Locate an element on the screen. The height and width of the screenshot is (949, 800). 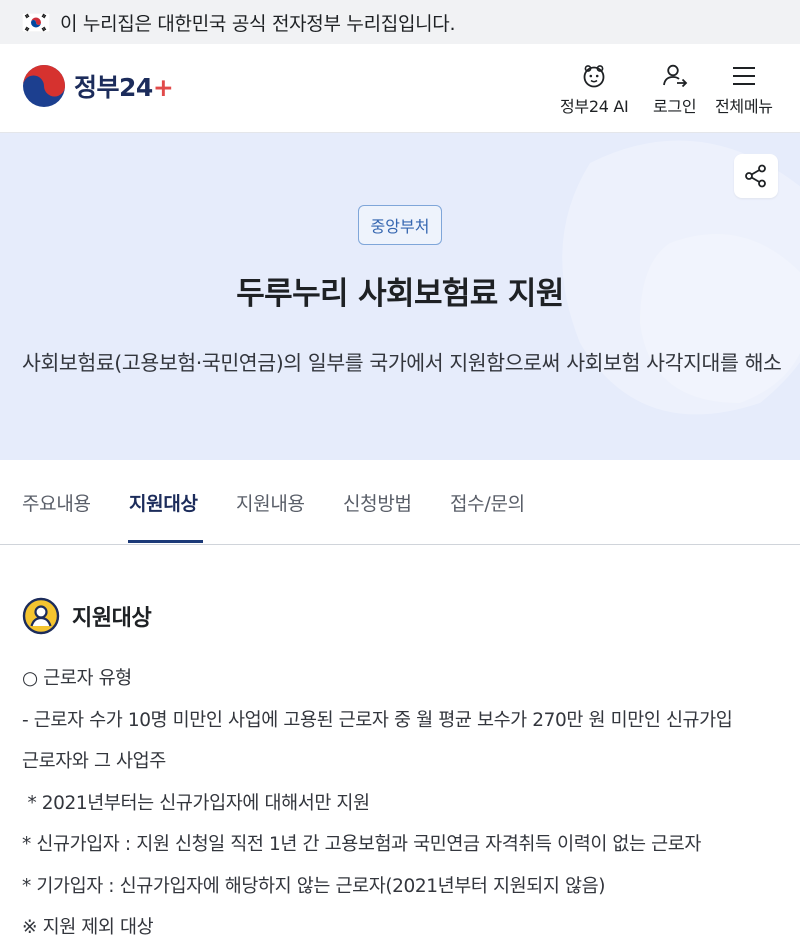
content-tabs: 주요내용 지원대상 지원내용 신청방법 접수/문의 is located at coordinates (400, 502).